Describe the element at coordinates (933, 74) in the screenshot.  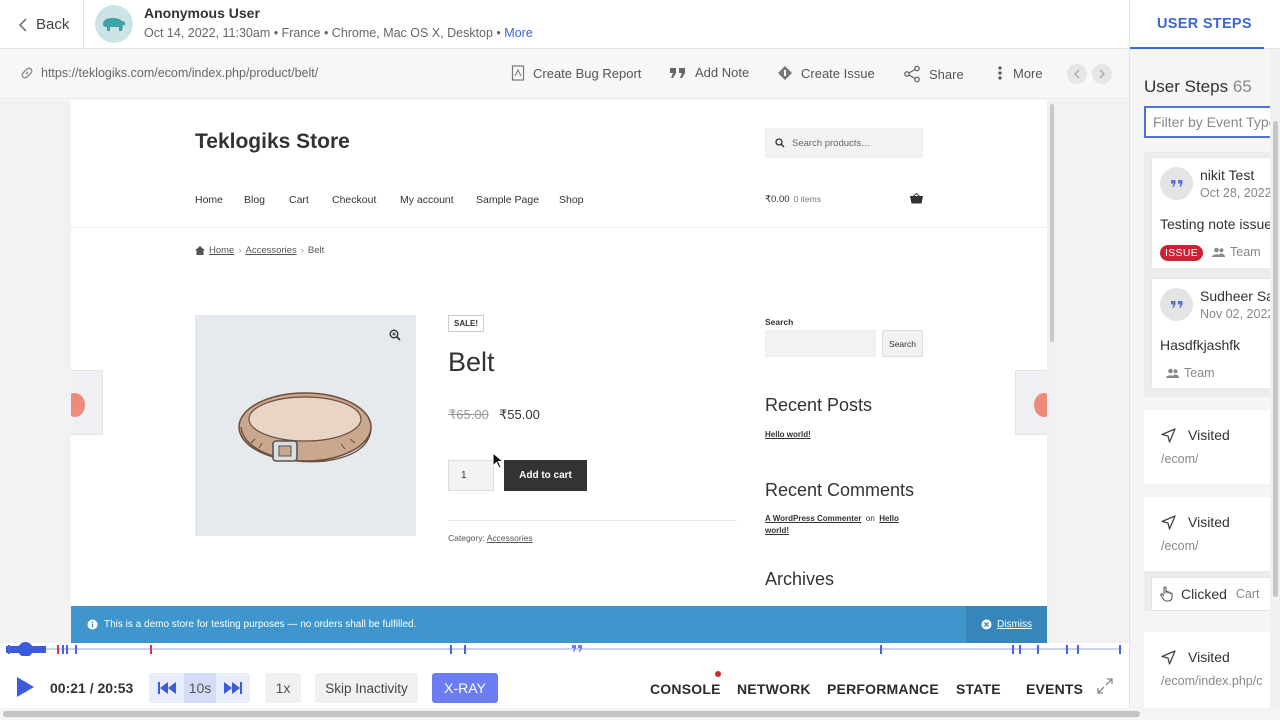
I see `share-button: Share` at that location.